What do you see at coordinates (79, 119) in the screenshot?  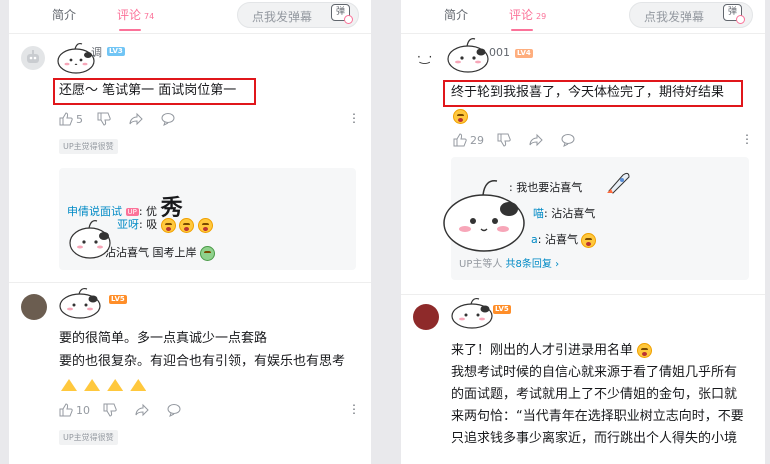 I see `like-count: 5` at bounding box center [79, 119].